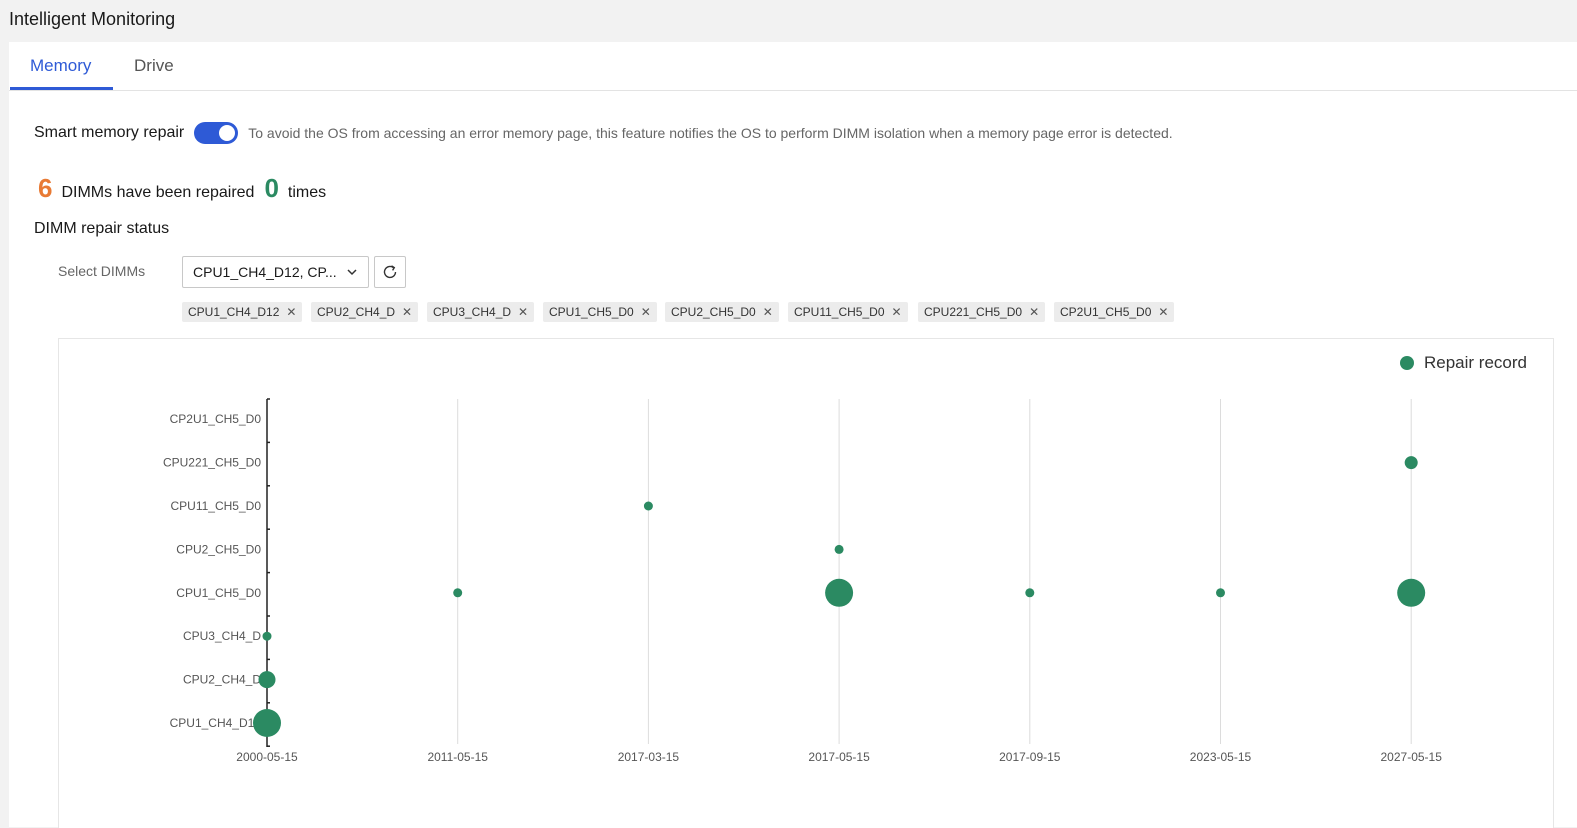 The image size is (1577, 828). What do you see at coordinates (109, 132) in the screenshot?
I see `smart-repair-label: Smart memory repair` at bounding box center [109, 132].